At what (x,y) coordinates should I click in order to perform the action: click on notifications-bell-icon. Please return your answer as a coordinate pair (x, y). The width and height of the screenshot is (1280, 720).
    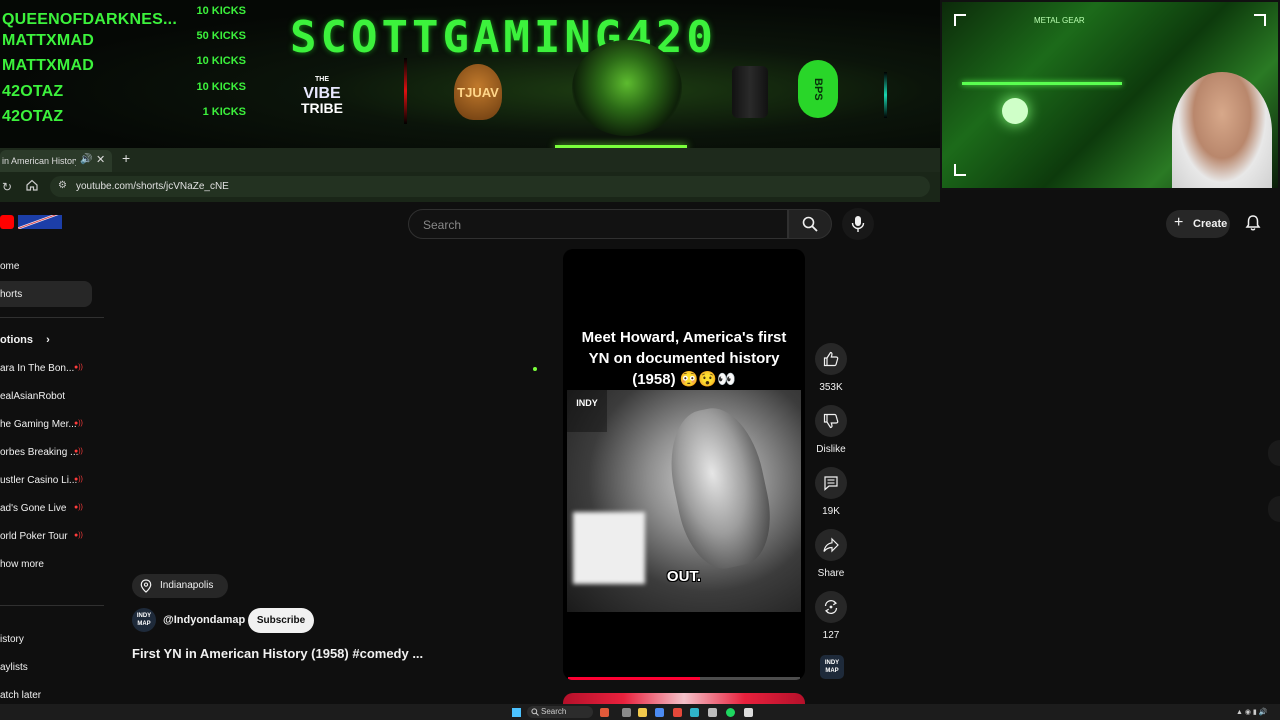
    Looking at the image, I should click on (1253, 223).